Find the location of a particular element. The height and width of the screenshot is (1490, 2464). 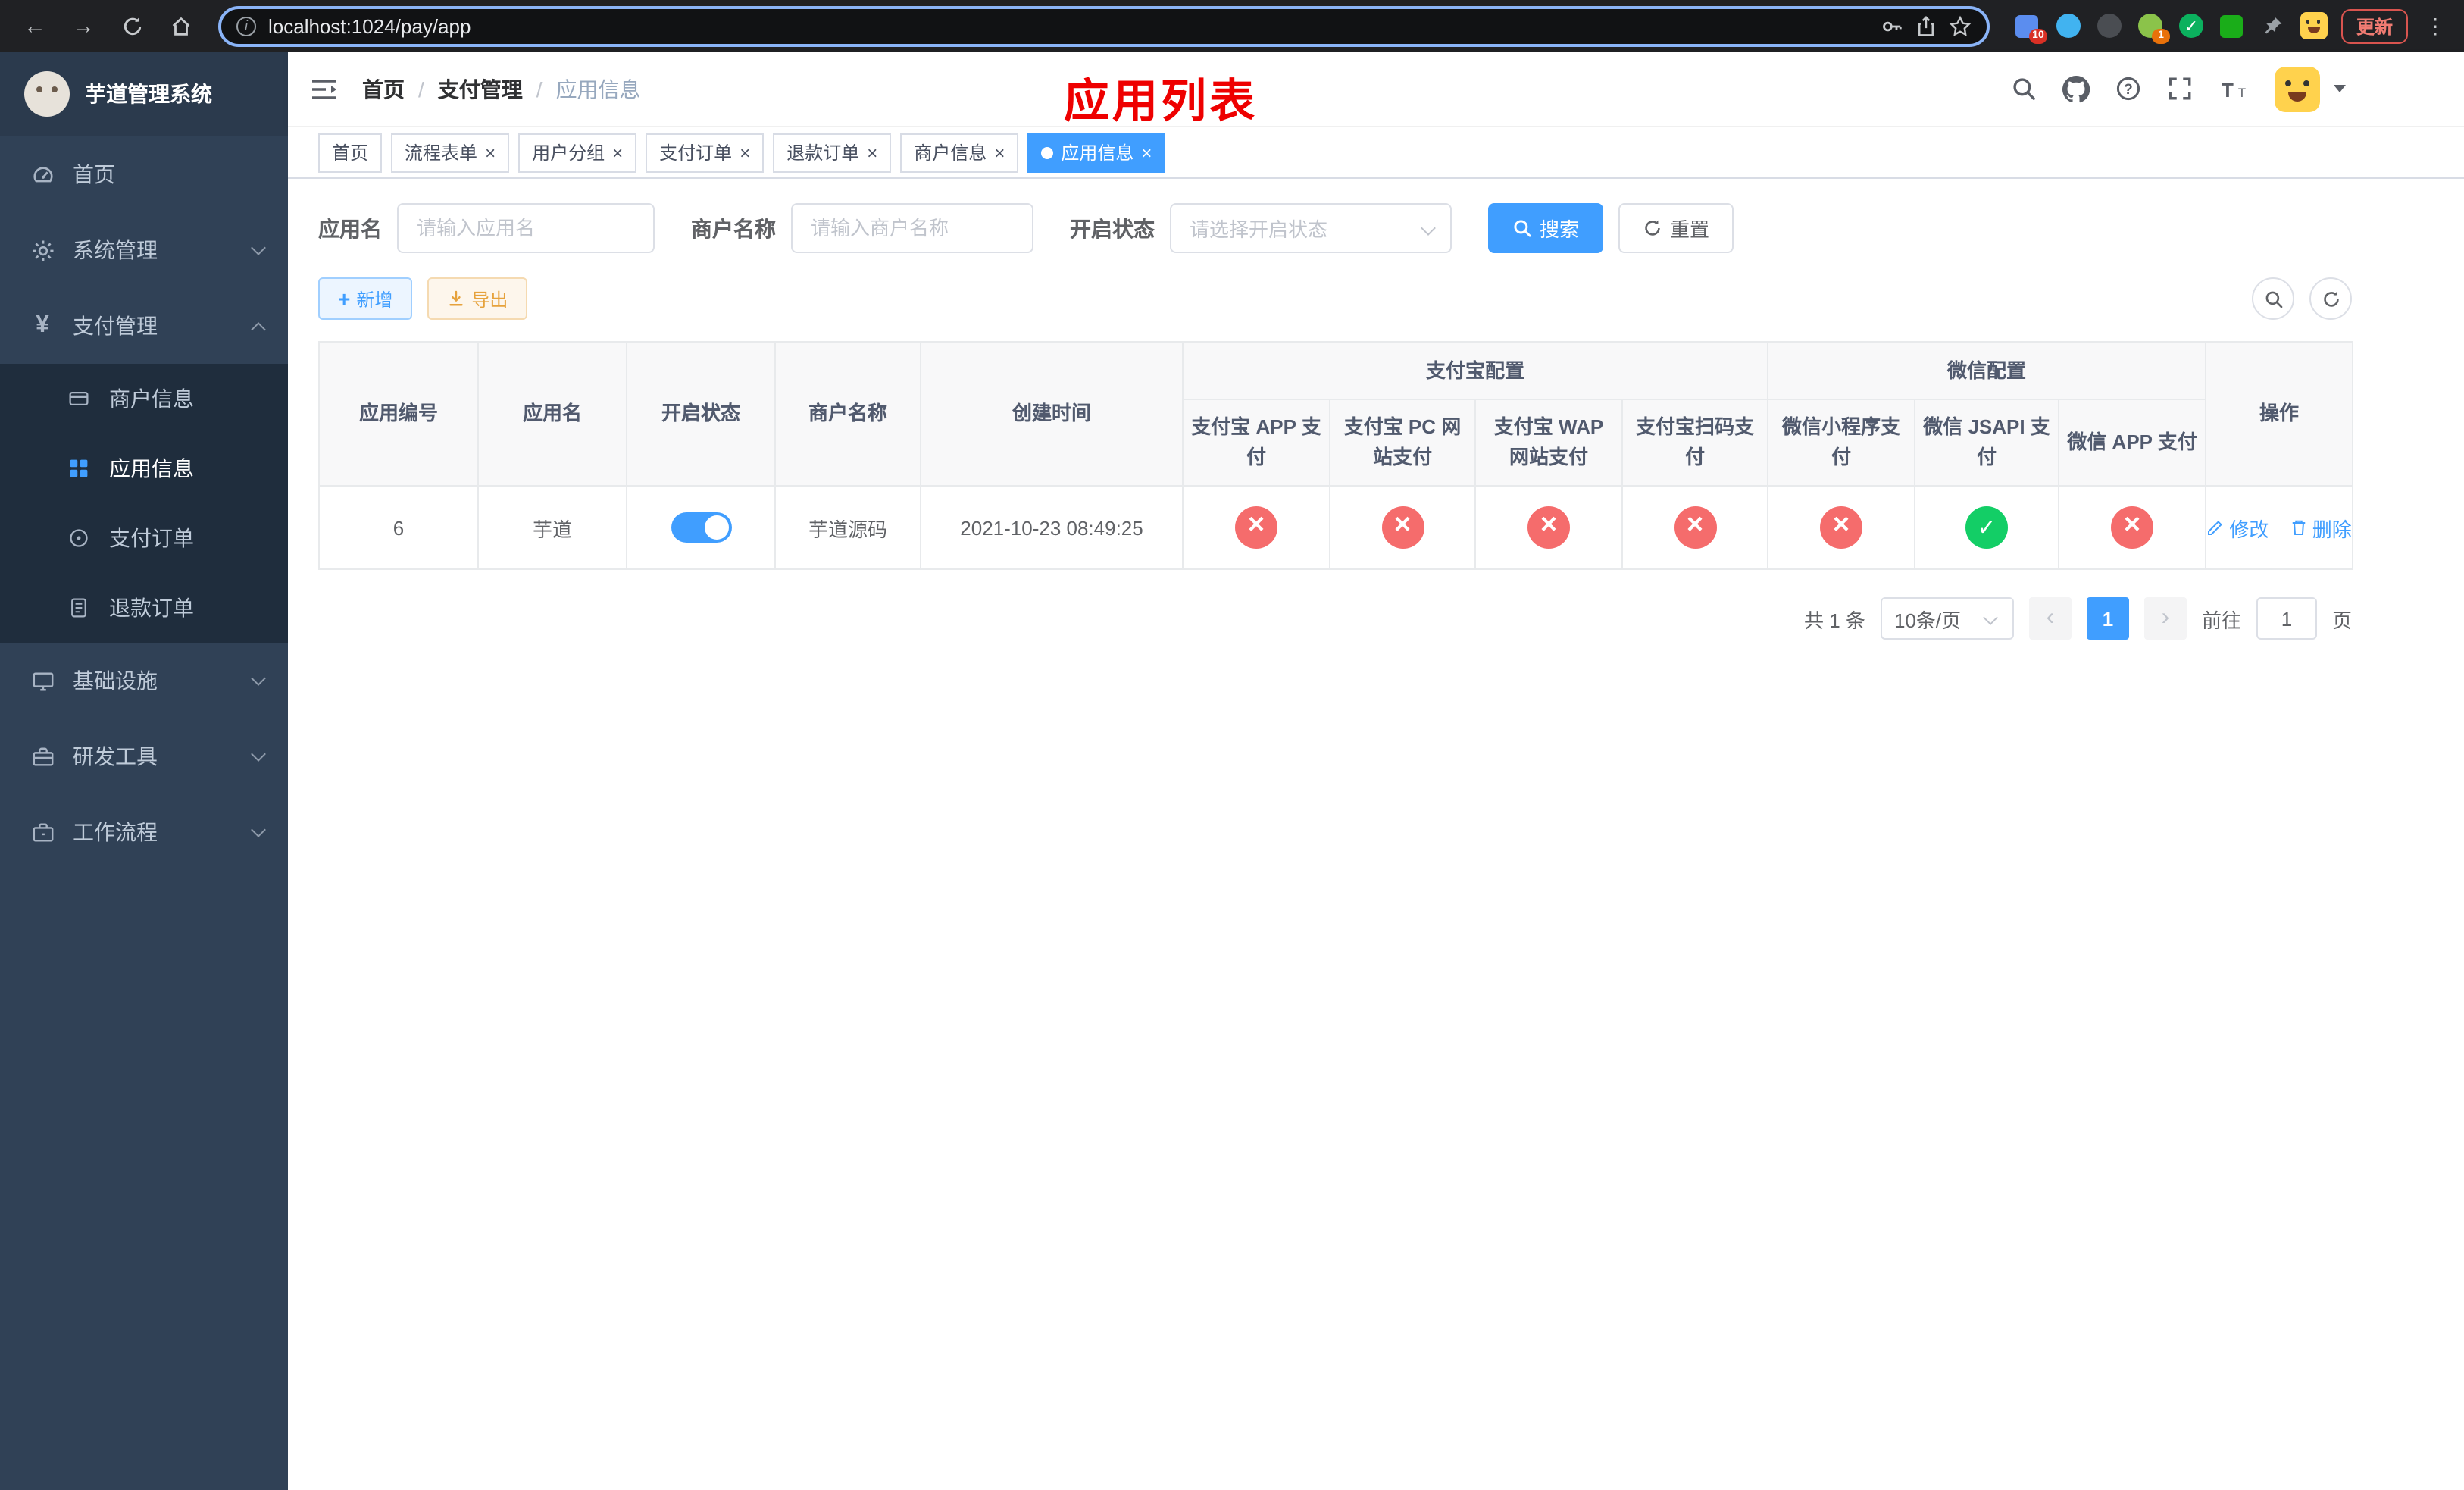

sidebar-item-merchant-info: 商户信息 is located at coordinates (144, 399).